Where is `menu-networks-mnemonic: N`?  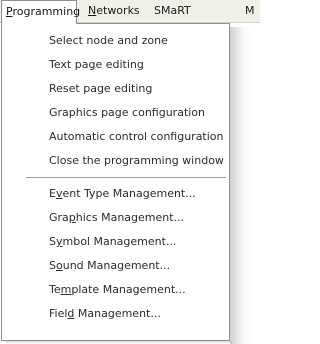 menu-networks-mnemonic: N is located at coordinates (92, 10).